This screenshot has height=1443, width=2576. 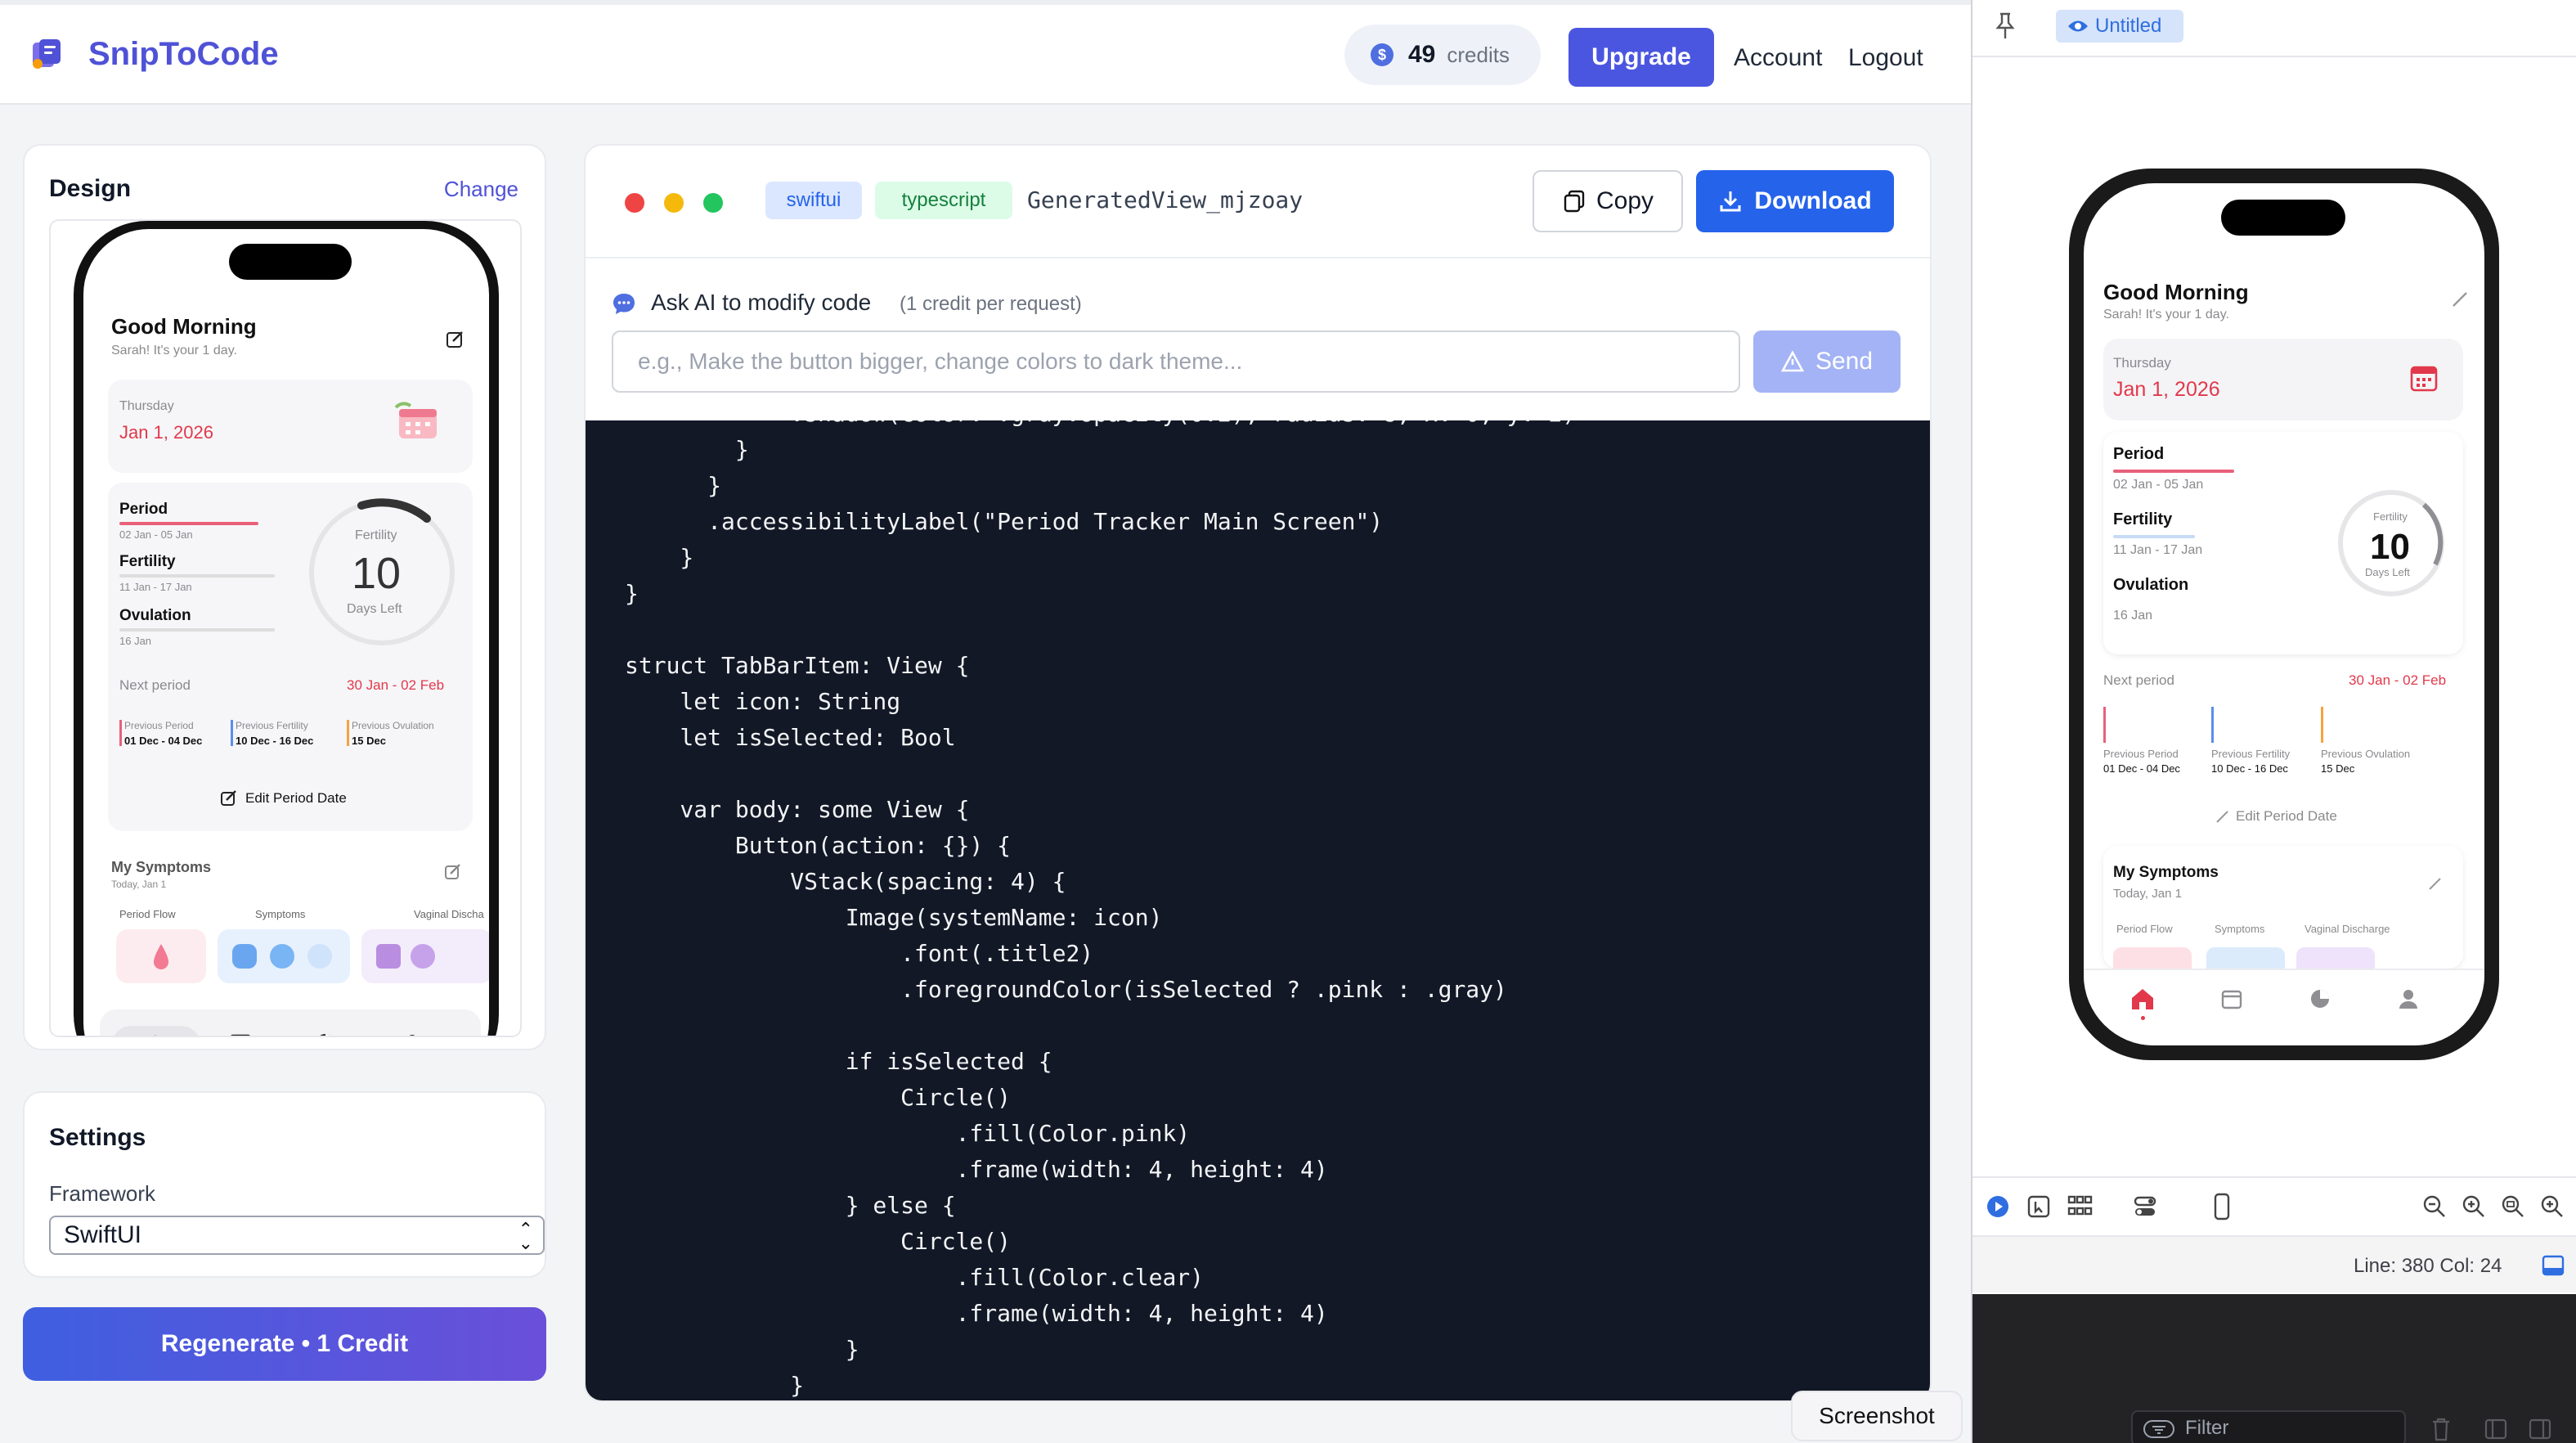 What do you see at coordinates (1885, 58) in the screenshot?
I see `logout-link: Logout` at bounding box center [1885, 58].